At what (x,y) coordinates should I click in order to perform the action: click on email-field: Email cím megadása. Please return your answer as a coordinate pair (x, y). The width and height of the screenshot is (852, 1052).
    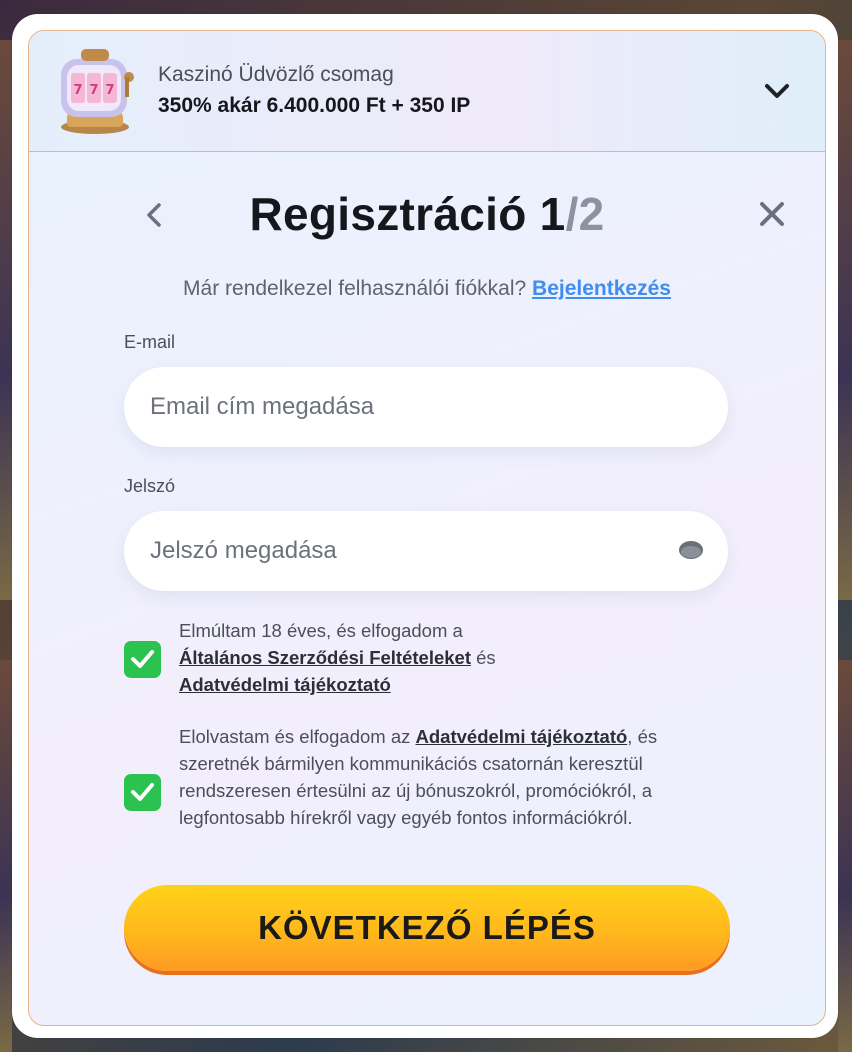
    Looking at the image, I should click on (426, 407).